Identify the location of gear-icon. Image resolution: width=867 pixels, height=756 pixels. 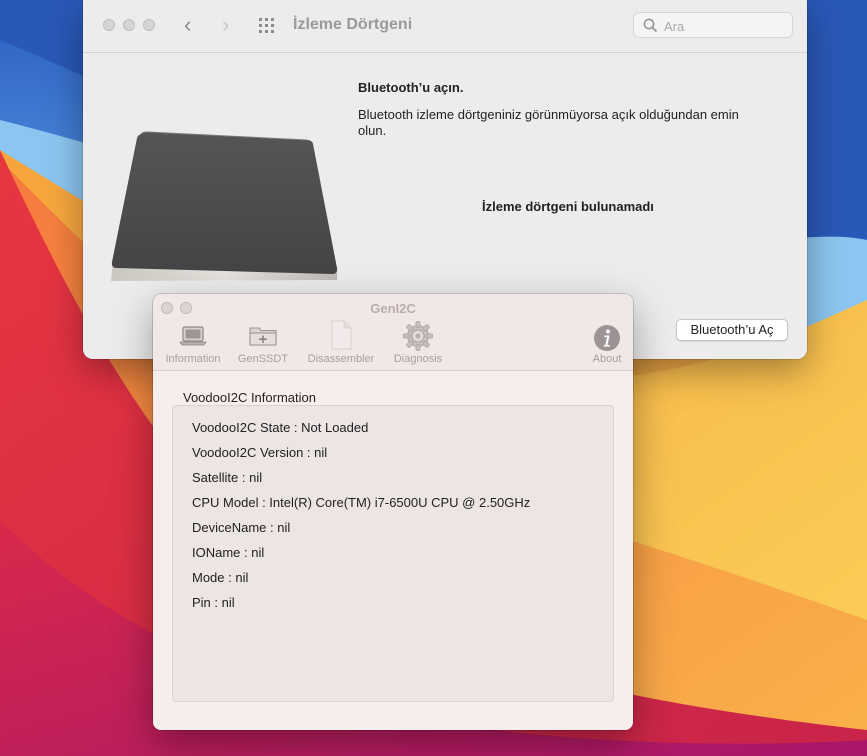
(418, 336).